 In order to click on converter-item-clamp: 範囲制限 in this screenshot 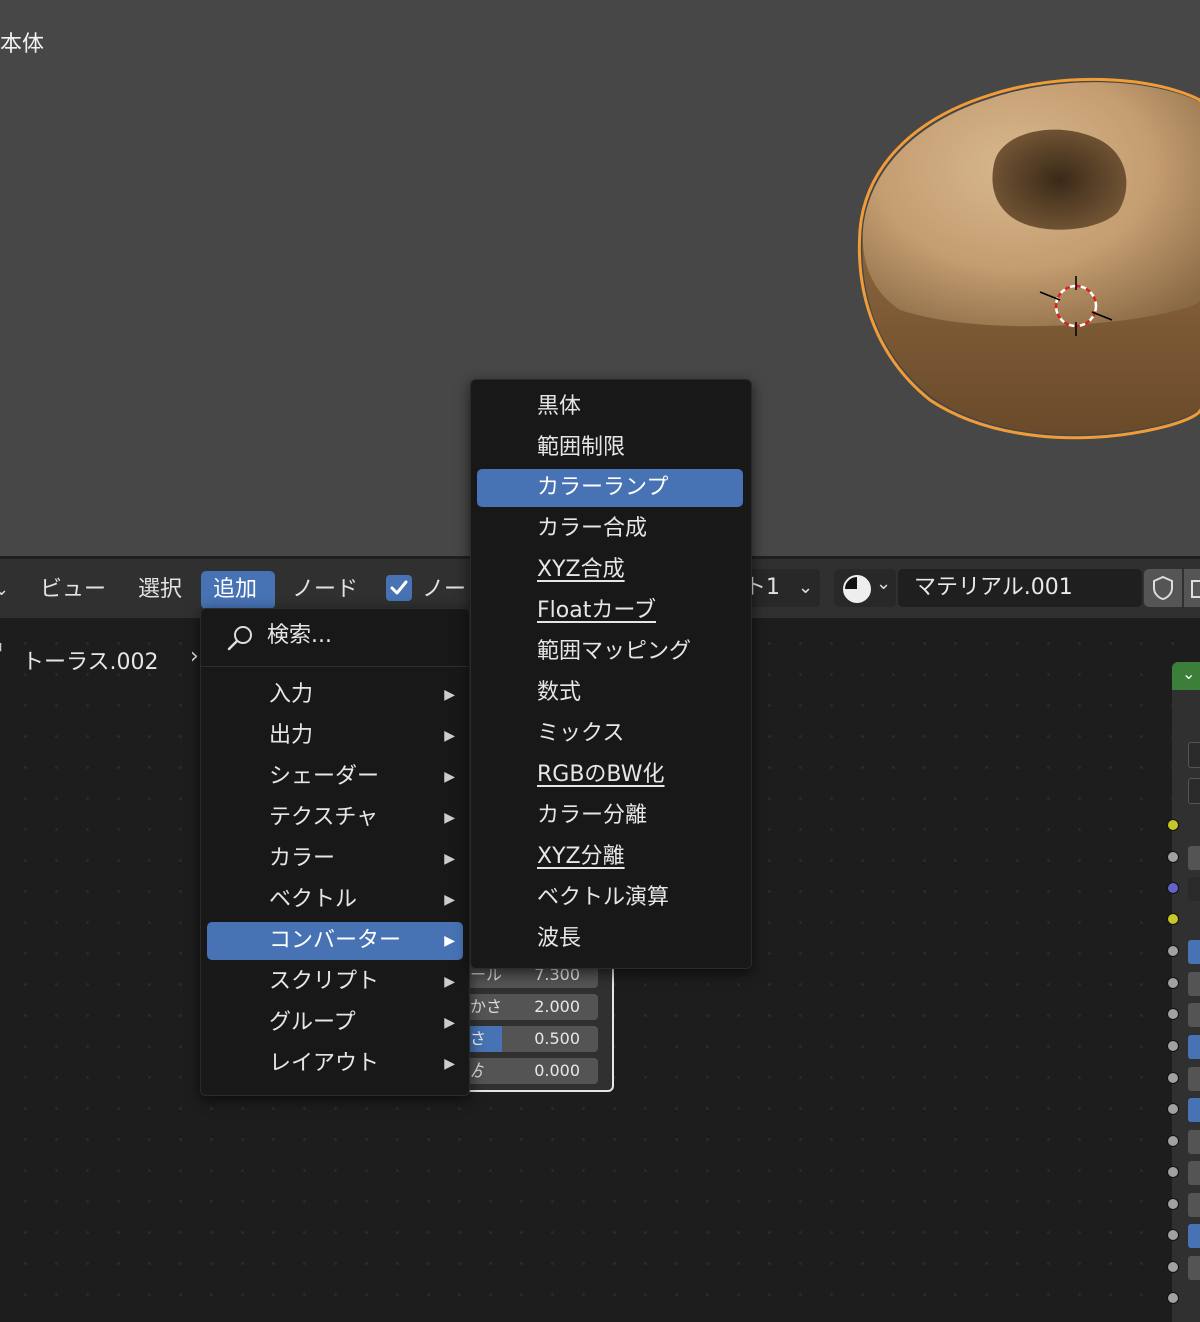, I will do `click(610, 448)`.